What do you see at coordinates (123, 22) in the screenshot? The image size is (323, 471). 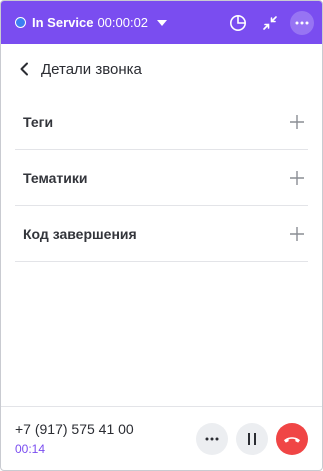 I see `status-timer: 00:00:02` at bounding box center [123, 22].